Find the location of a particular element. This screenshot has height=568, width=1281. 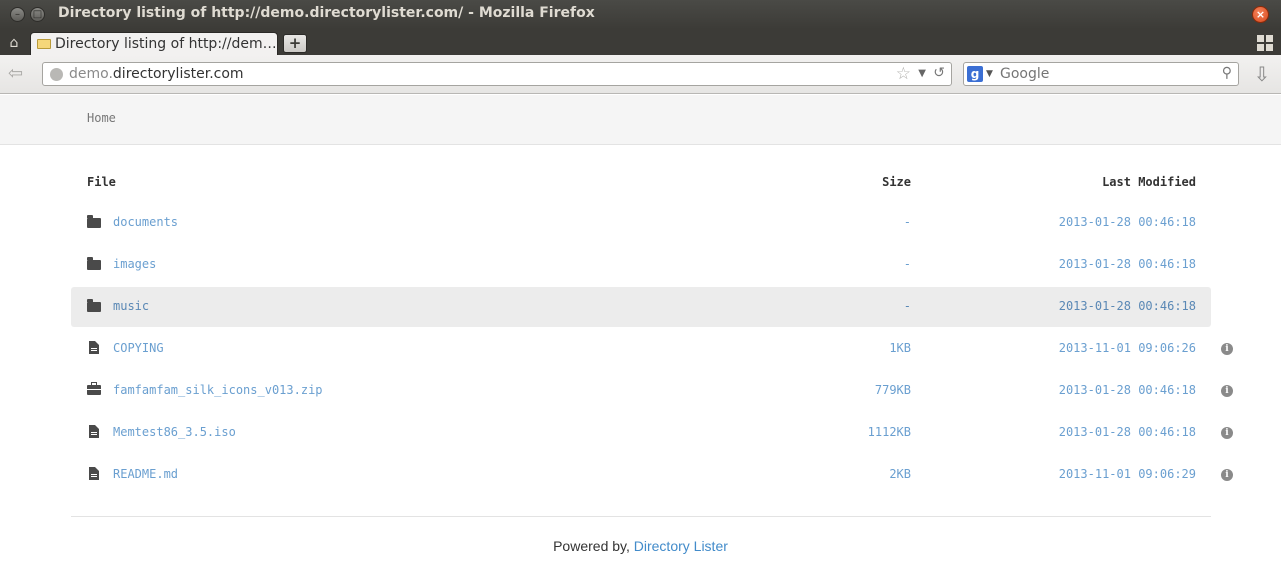

download-icon: ⇩ is located at coordinates (1262, 74).